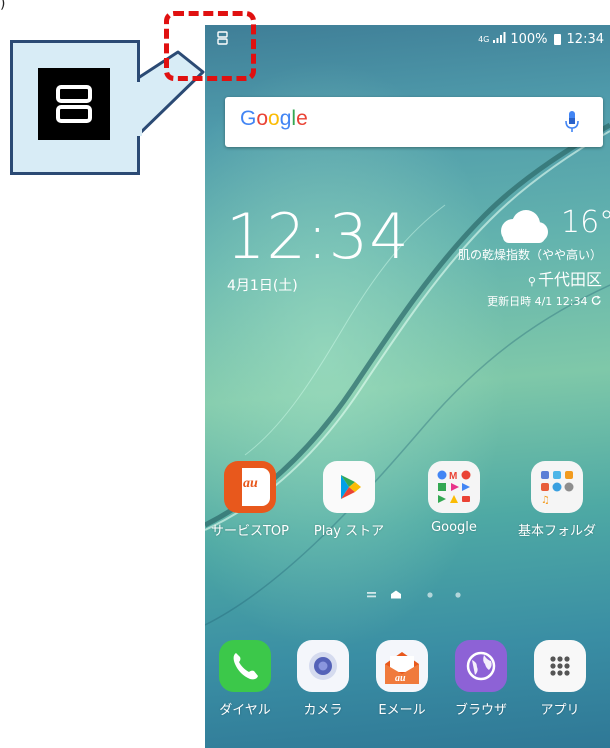 The width and height of the screenshot is (610, 748). I want to click on google-logo-letter: e, so click(302, 118).